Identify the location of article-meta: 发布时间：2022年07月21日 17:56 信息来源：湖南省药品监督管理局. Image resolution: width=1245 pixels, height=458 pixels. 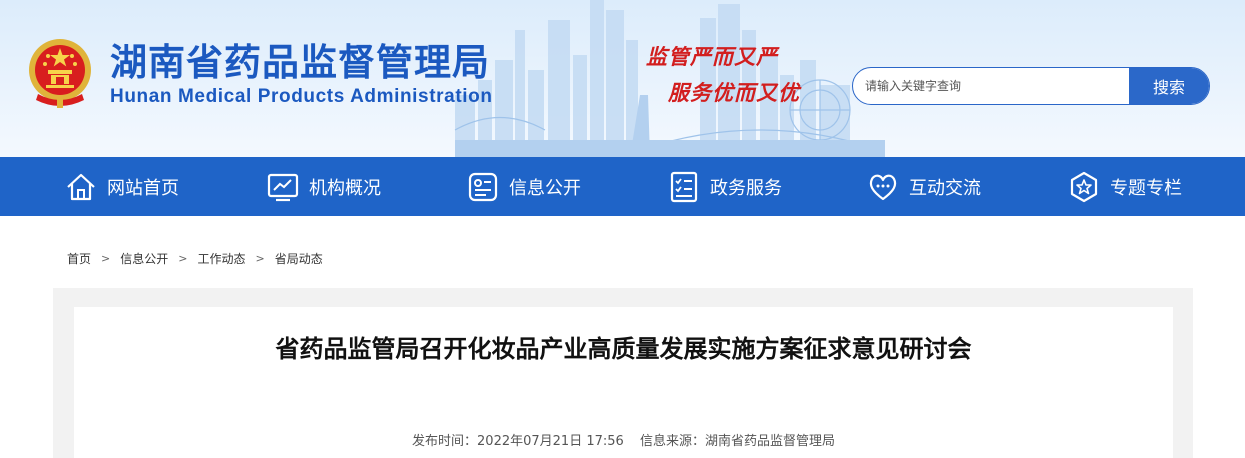
(623, 439).